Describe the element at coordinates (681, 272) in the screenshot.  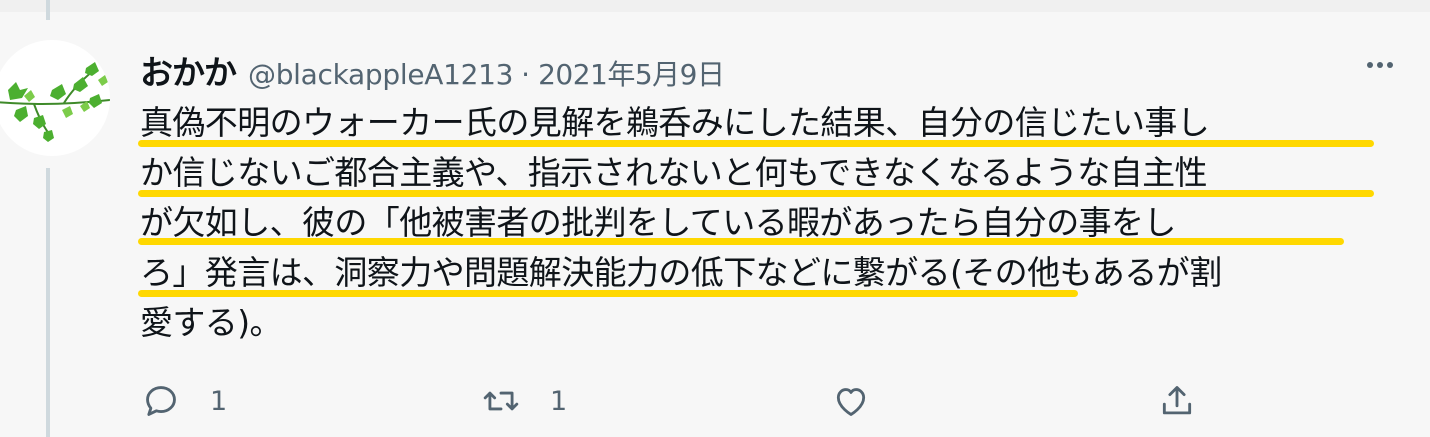
I see `tweet-text-line: ろ」発言は、洞察力や問題解決能力の低下などに繋がる(その他もあるが割` at that location.